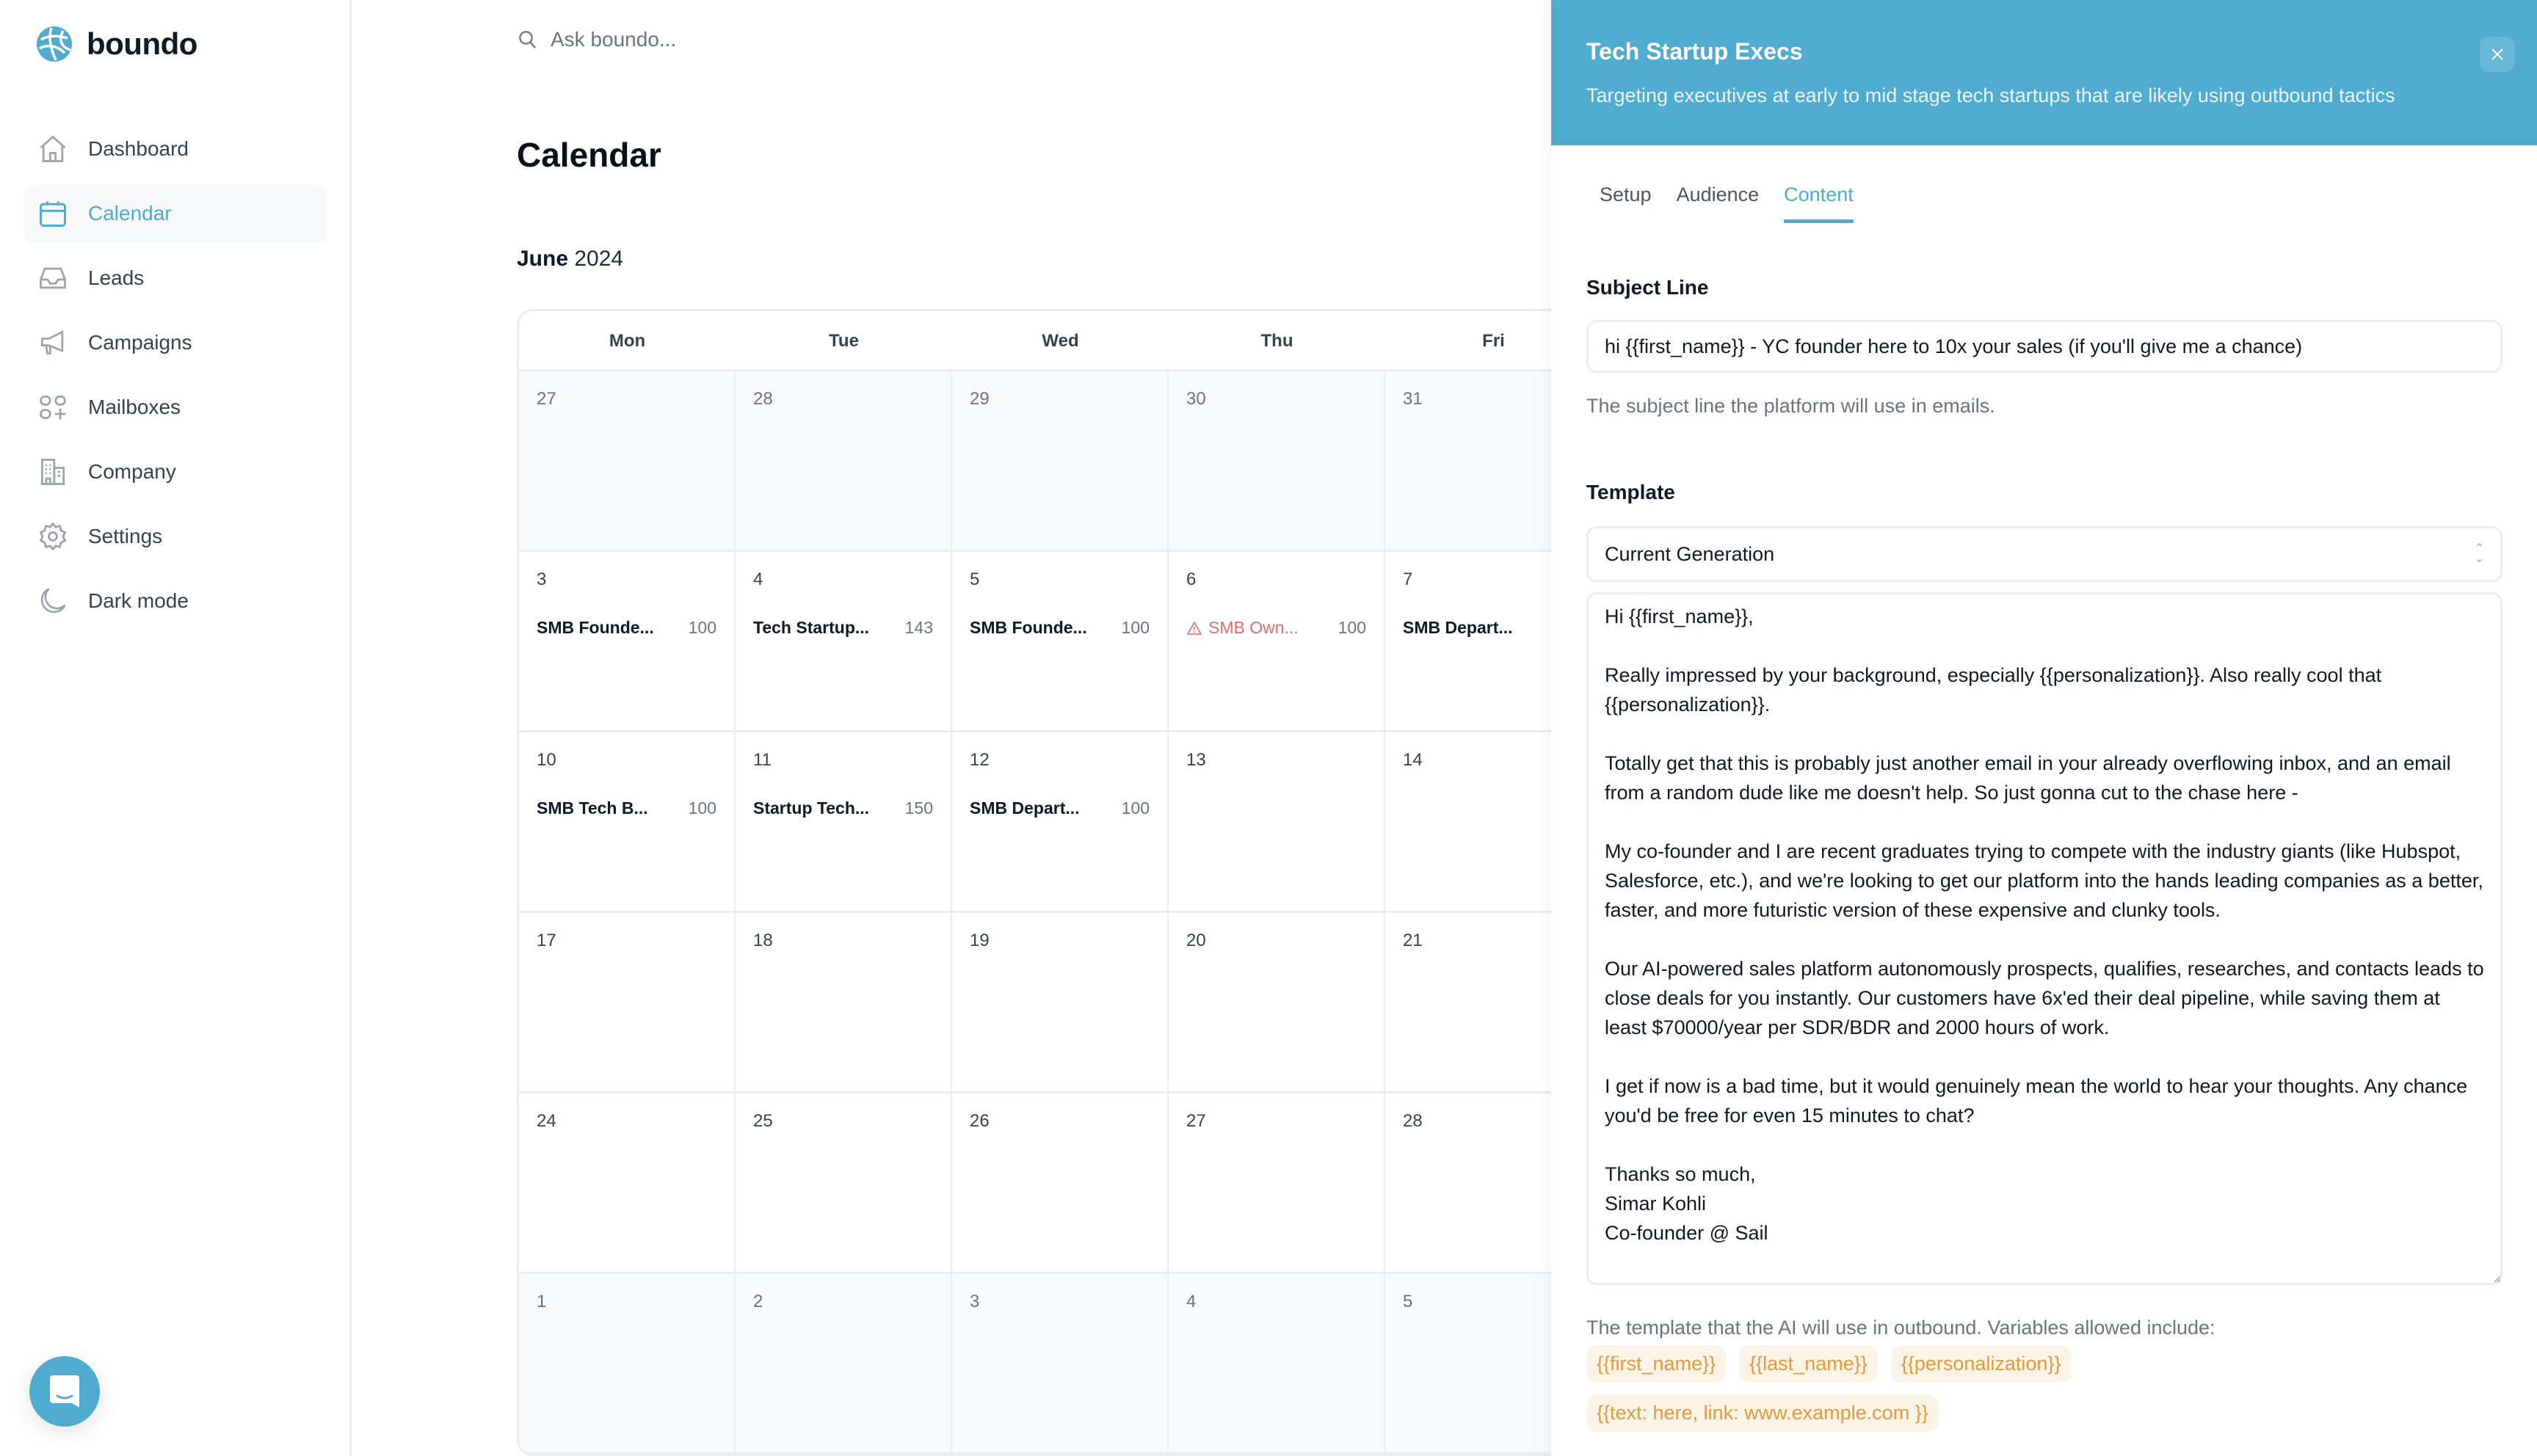 Image resolution: width=2537 pixels, height=1456 pixels. What do you see at coordinates (126, 536) in the screenshot?
I see `sidebar-item-label: Settings` at bounding box center [126, 536].